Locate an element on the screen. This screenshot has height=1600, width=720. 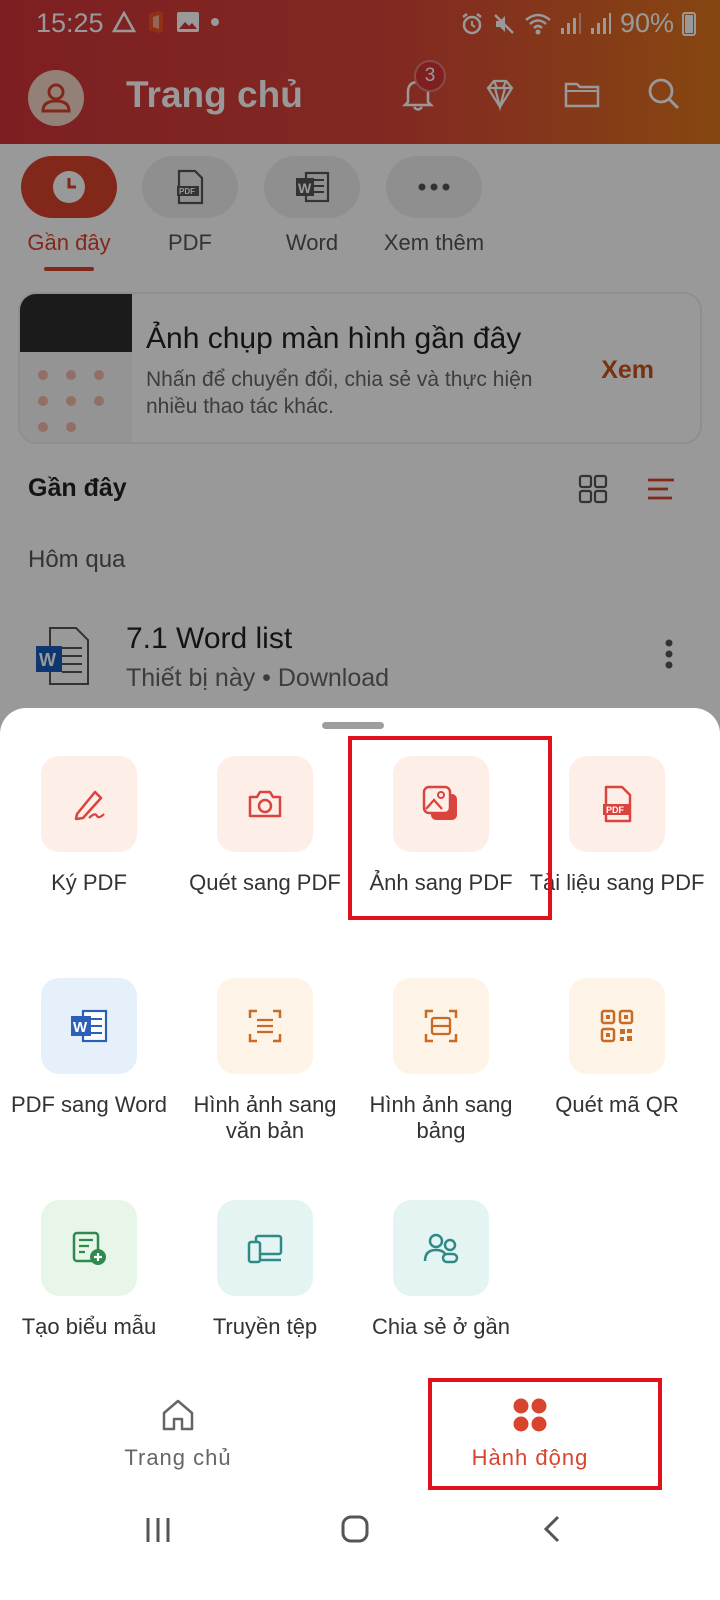
system-navigation-bar is located at coordinates (360, 1548).